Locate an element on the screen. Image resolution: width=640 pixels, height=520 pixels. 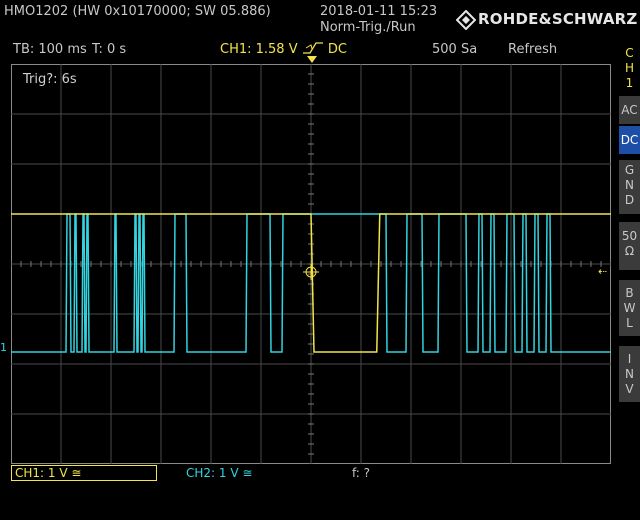
ch2-settings: CH2: 1 V ≅ is located at coordinates (219, 473).